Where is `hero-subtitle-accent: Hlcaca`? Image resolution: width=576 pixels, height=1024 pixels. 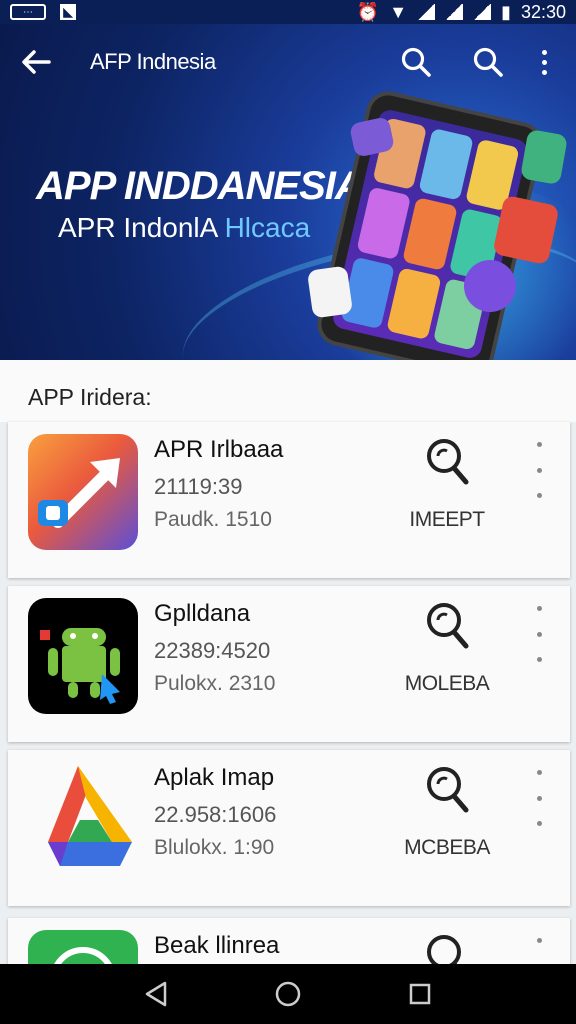 hero-subtitle-accent: Hlcaca is located at coordinates (267, 227).